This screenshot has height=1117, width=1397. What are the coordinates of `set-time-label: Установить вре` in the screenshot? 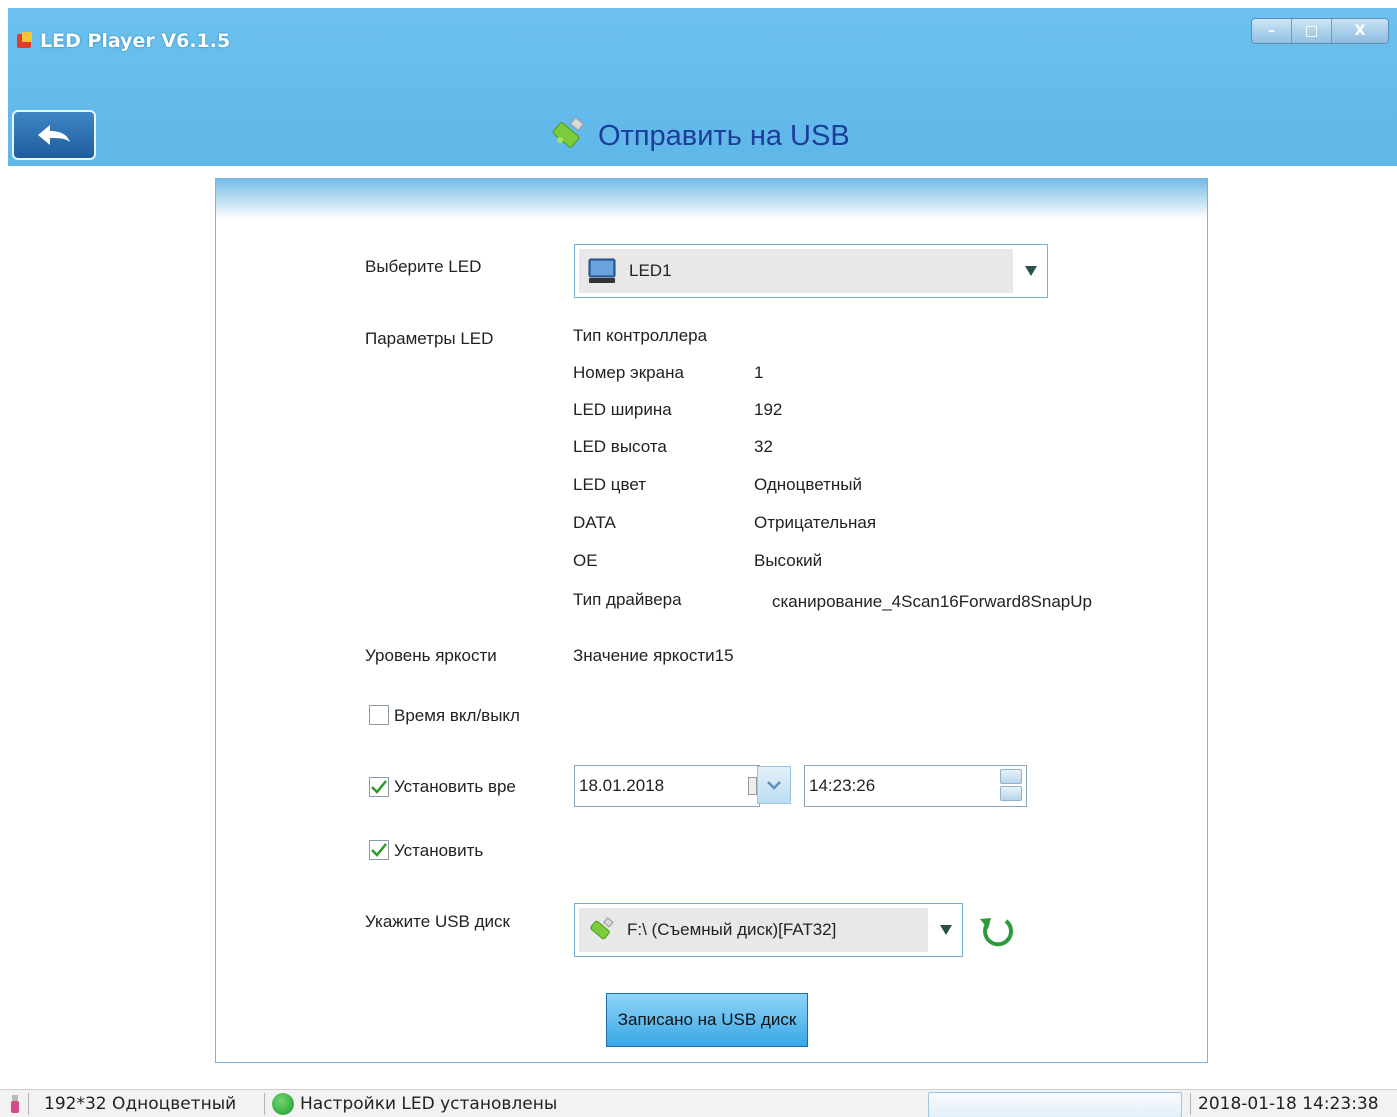 It's located at (455, 786).